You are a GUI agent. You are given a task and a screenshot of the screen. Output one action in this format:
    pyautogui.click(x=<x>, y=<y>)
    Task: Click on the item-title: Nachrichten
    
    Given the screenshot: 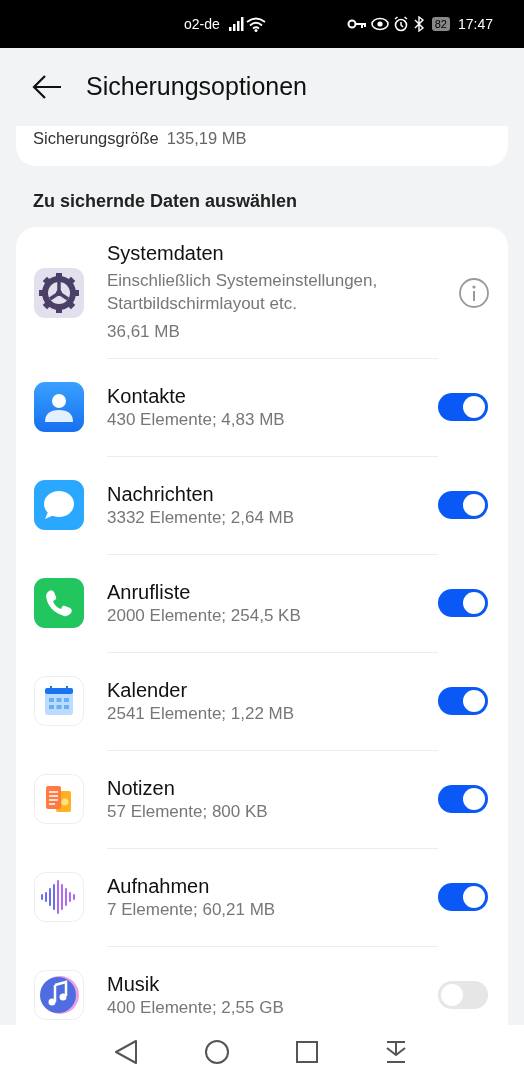 What is the action you would take?
    pyautogui.click(x=161, y=494)
    